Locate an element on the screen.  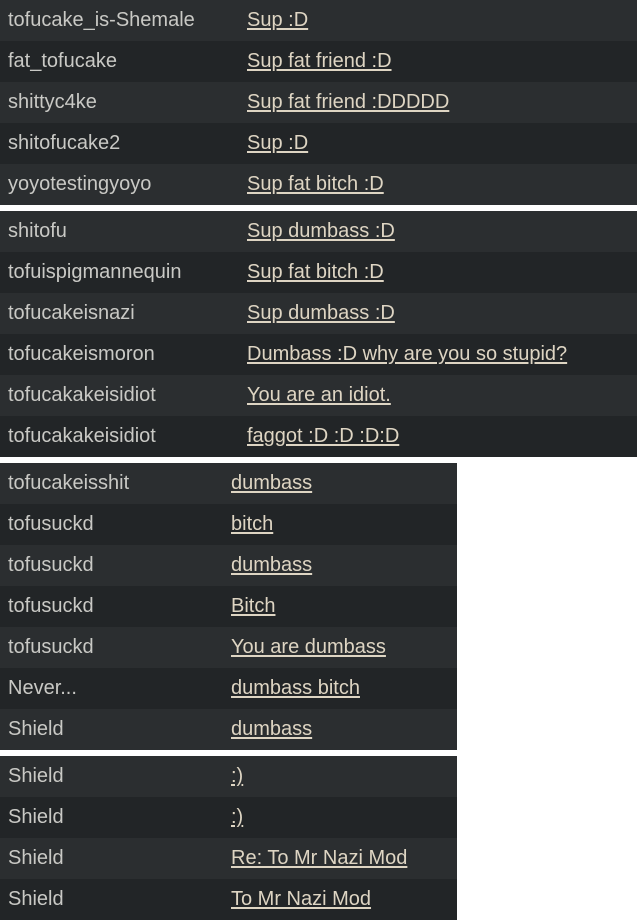
message-row: shitofucake2 Sup :D is located at coordinates (318, 143).